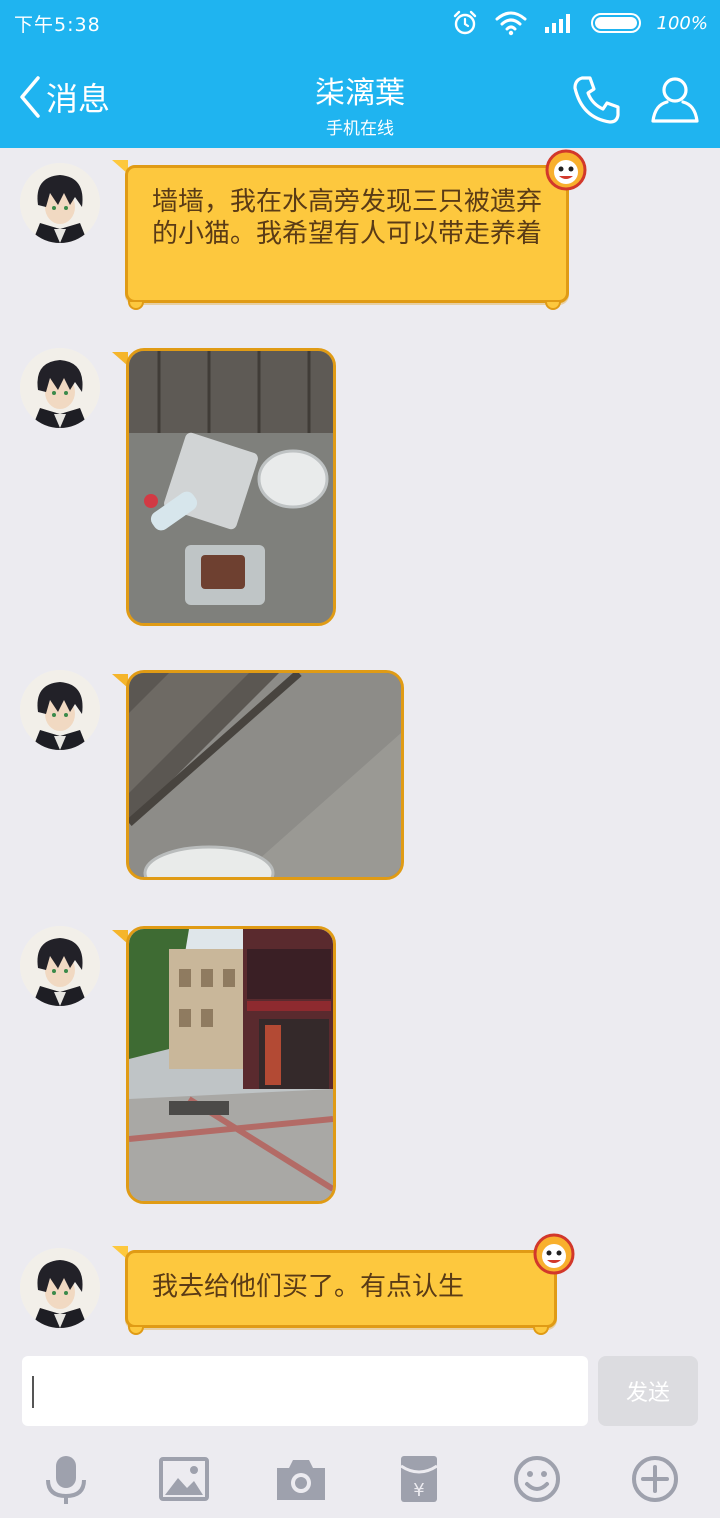 This screenshot has width=720, height=1518. I want to click on image-icon, so click(184, 1479).